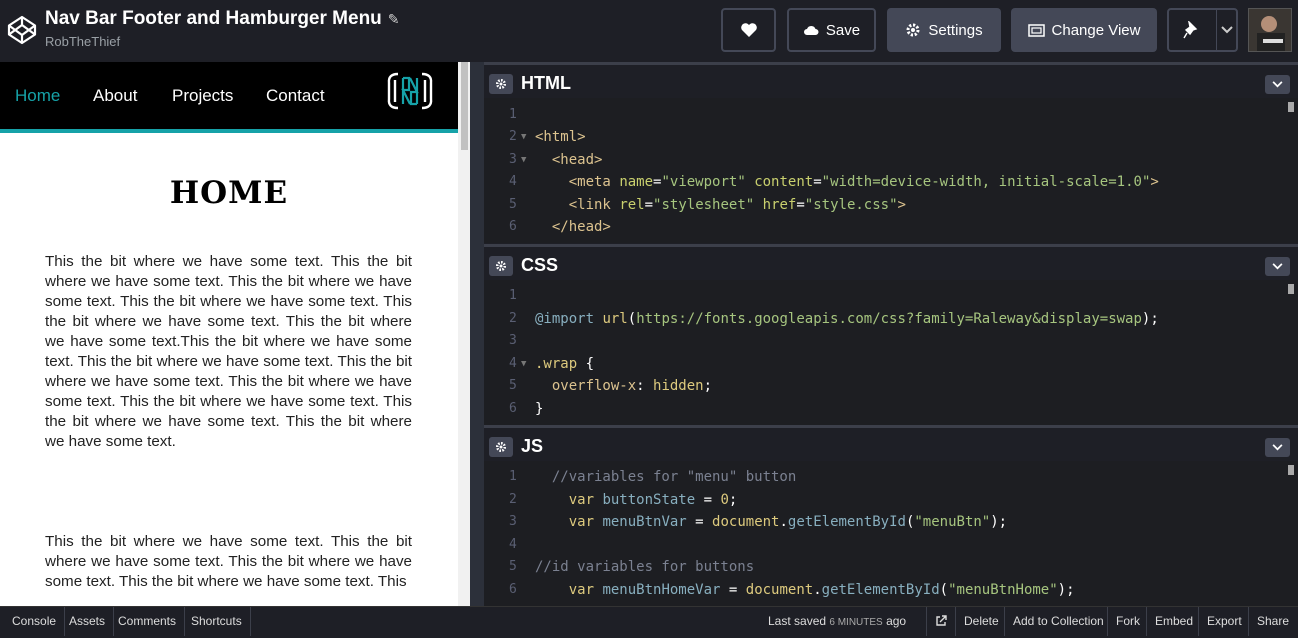  I want to click on add-to-collection-button: Add to Collection, so click(1058, 621).